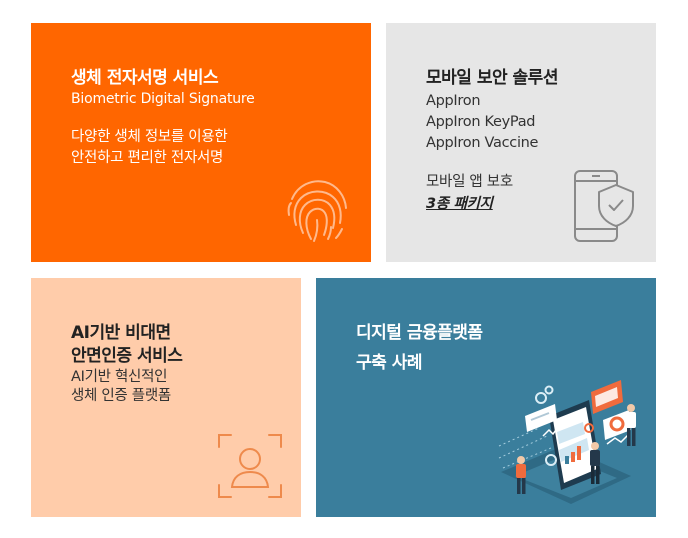 This screenshot has width=688, height=538. Describe the element at coordinates (147, 158) in the screenshot. I see `card-desc-line-2: 안전하고 편리한 전자서명` at that location.